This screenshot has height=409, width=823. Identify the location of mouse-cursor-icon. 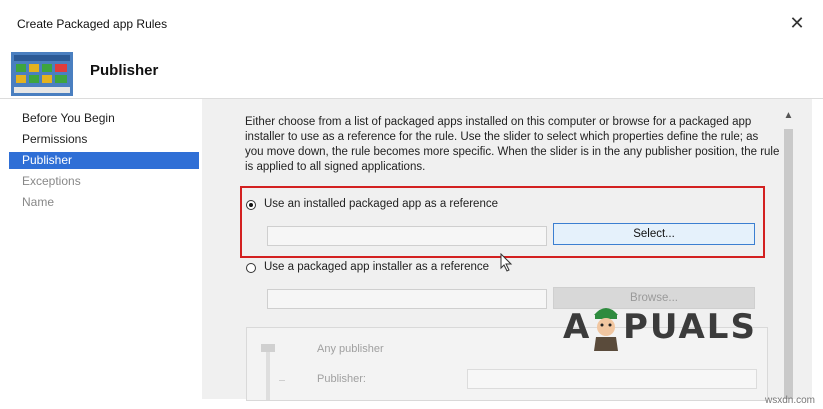
(506, 262).